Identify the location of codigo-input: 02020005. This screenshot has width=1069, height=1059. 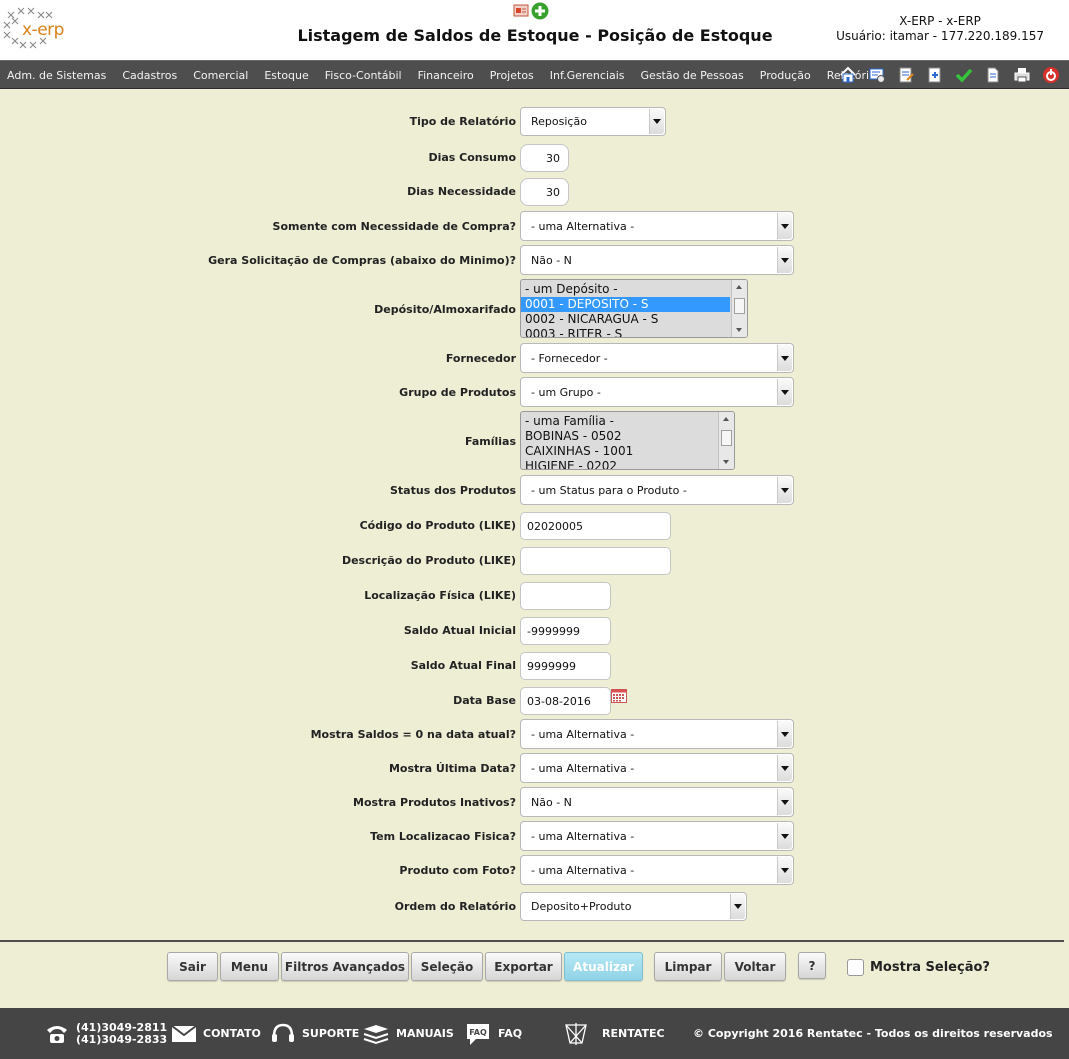
(595, 526).